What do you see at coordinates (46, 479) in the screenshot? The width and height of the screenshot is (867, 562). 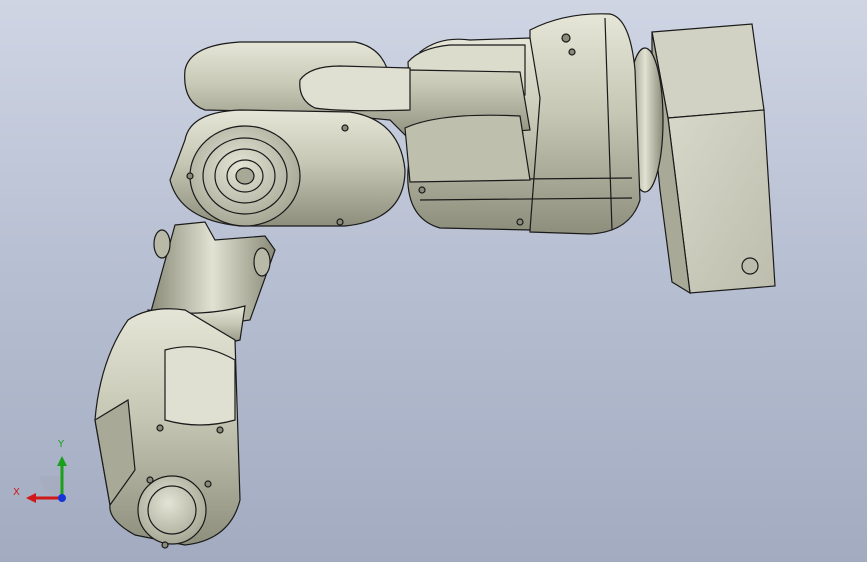 I see `triad-axes-icon` at bounding box center [46, 479].